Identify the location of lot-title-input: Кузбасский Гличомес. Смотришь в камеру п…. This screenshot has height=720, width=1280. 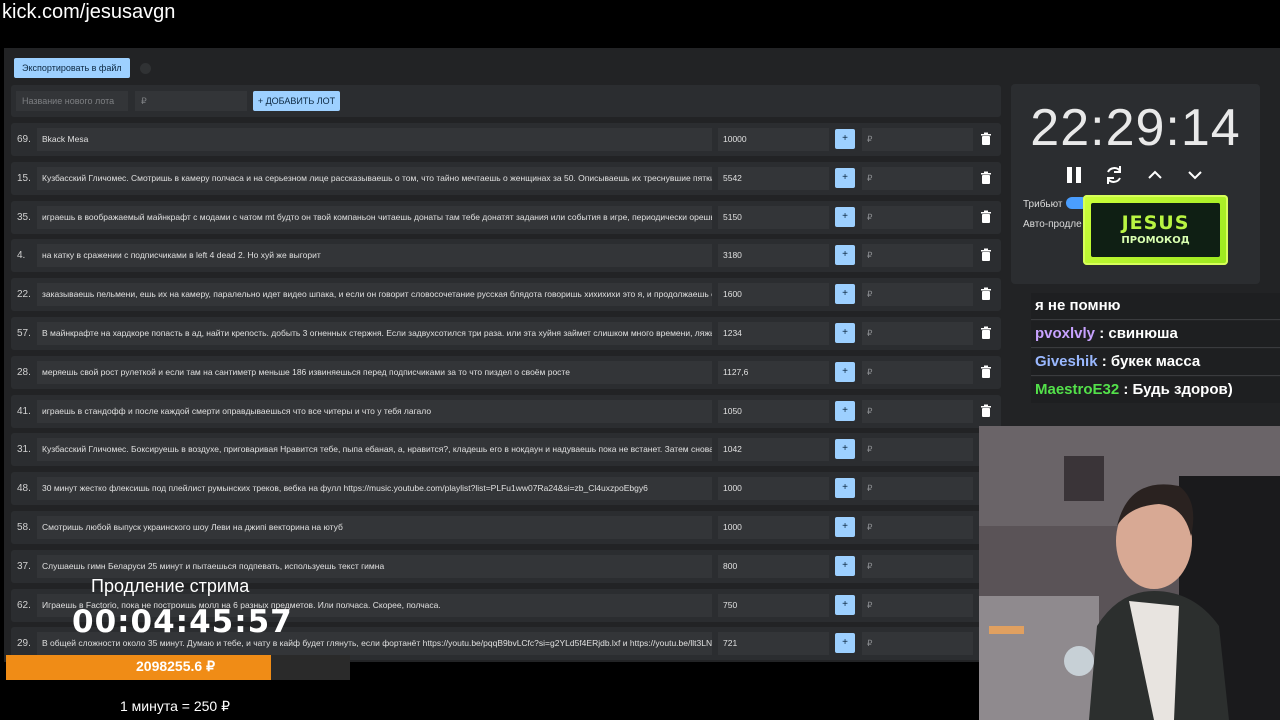
(374, 178).